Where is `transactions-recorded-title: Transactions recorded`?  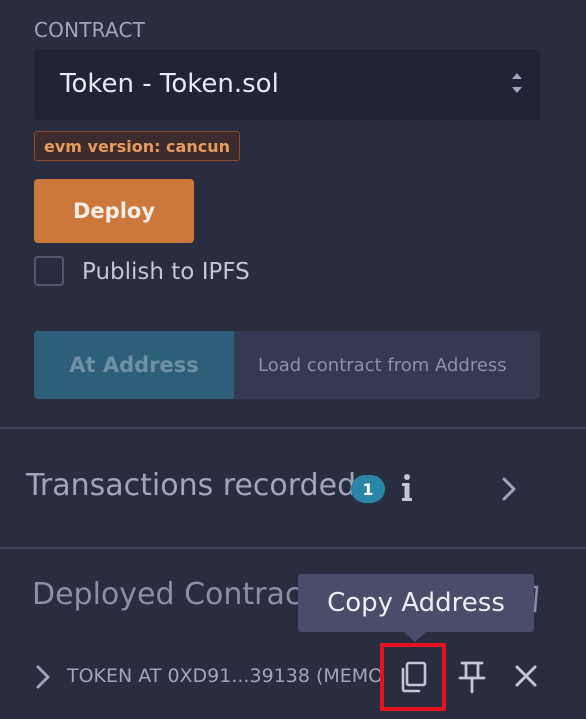
transactions-recorded-title: Transactions recorded is located at coordinates (191, 485).